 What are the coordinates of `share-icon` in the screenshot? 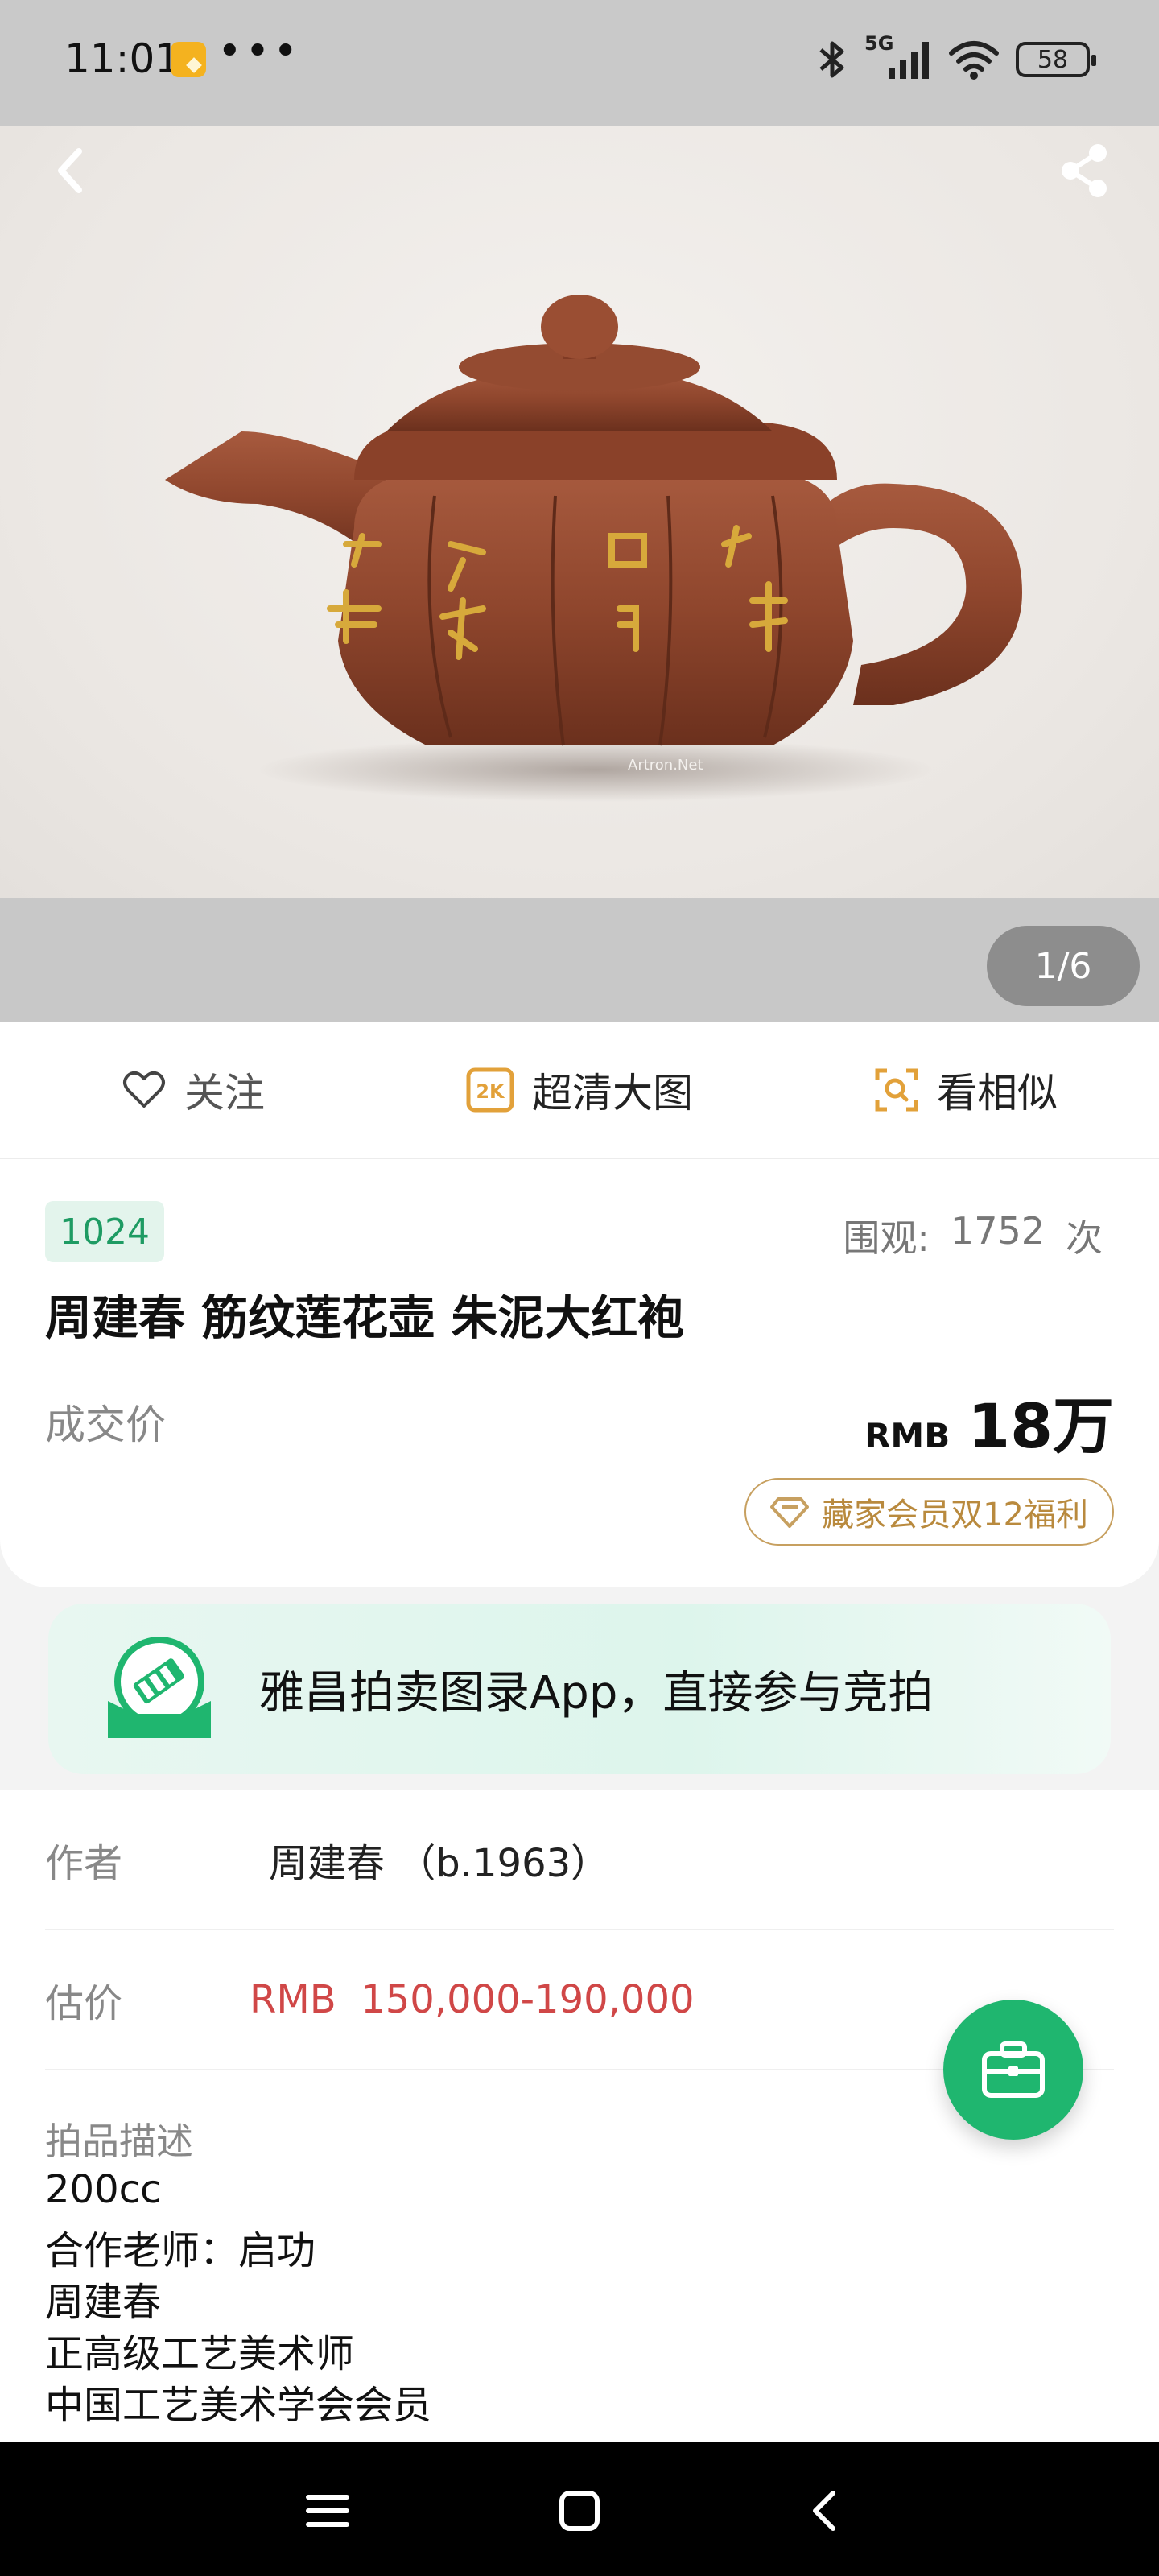 It's located at (1084, 170).